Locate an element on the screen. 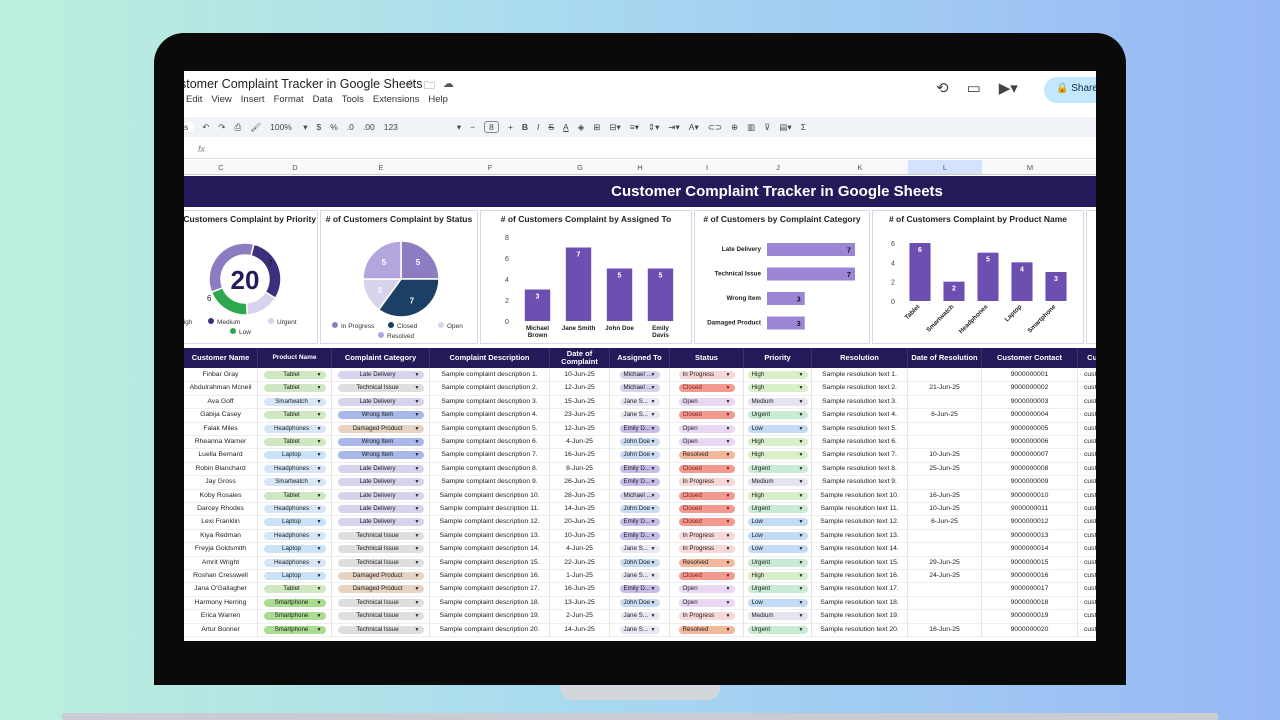 This screenshot has height=720, width=1280. column-header-j: J is located at coordinates (778, 167).